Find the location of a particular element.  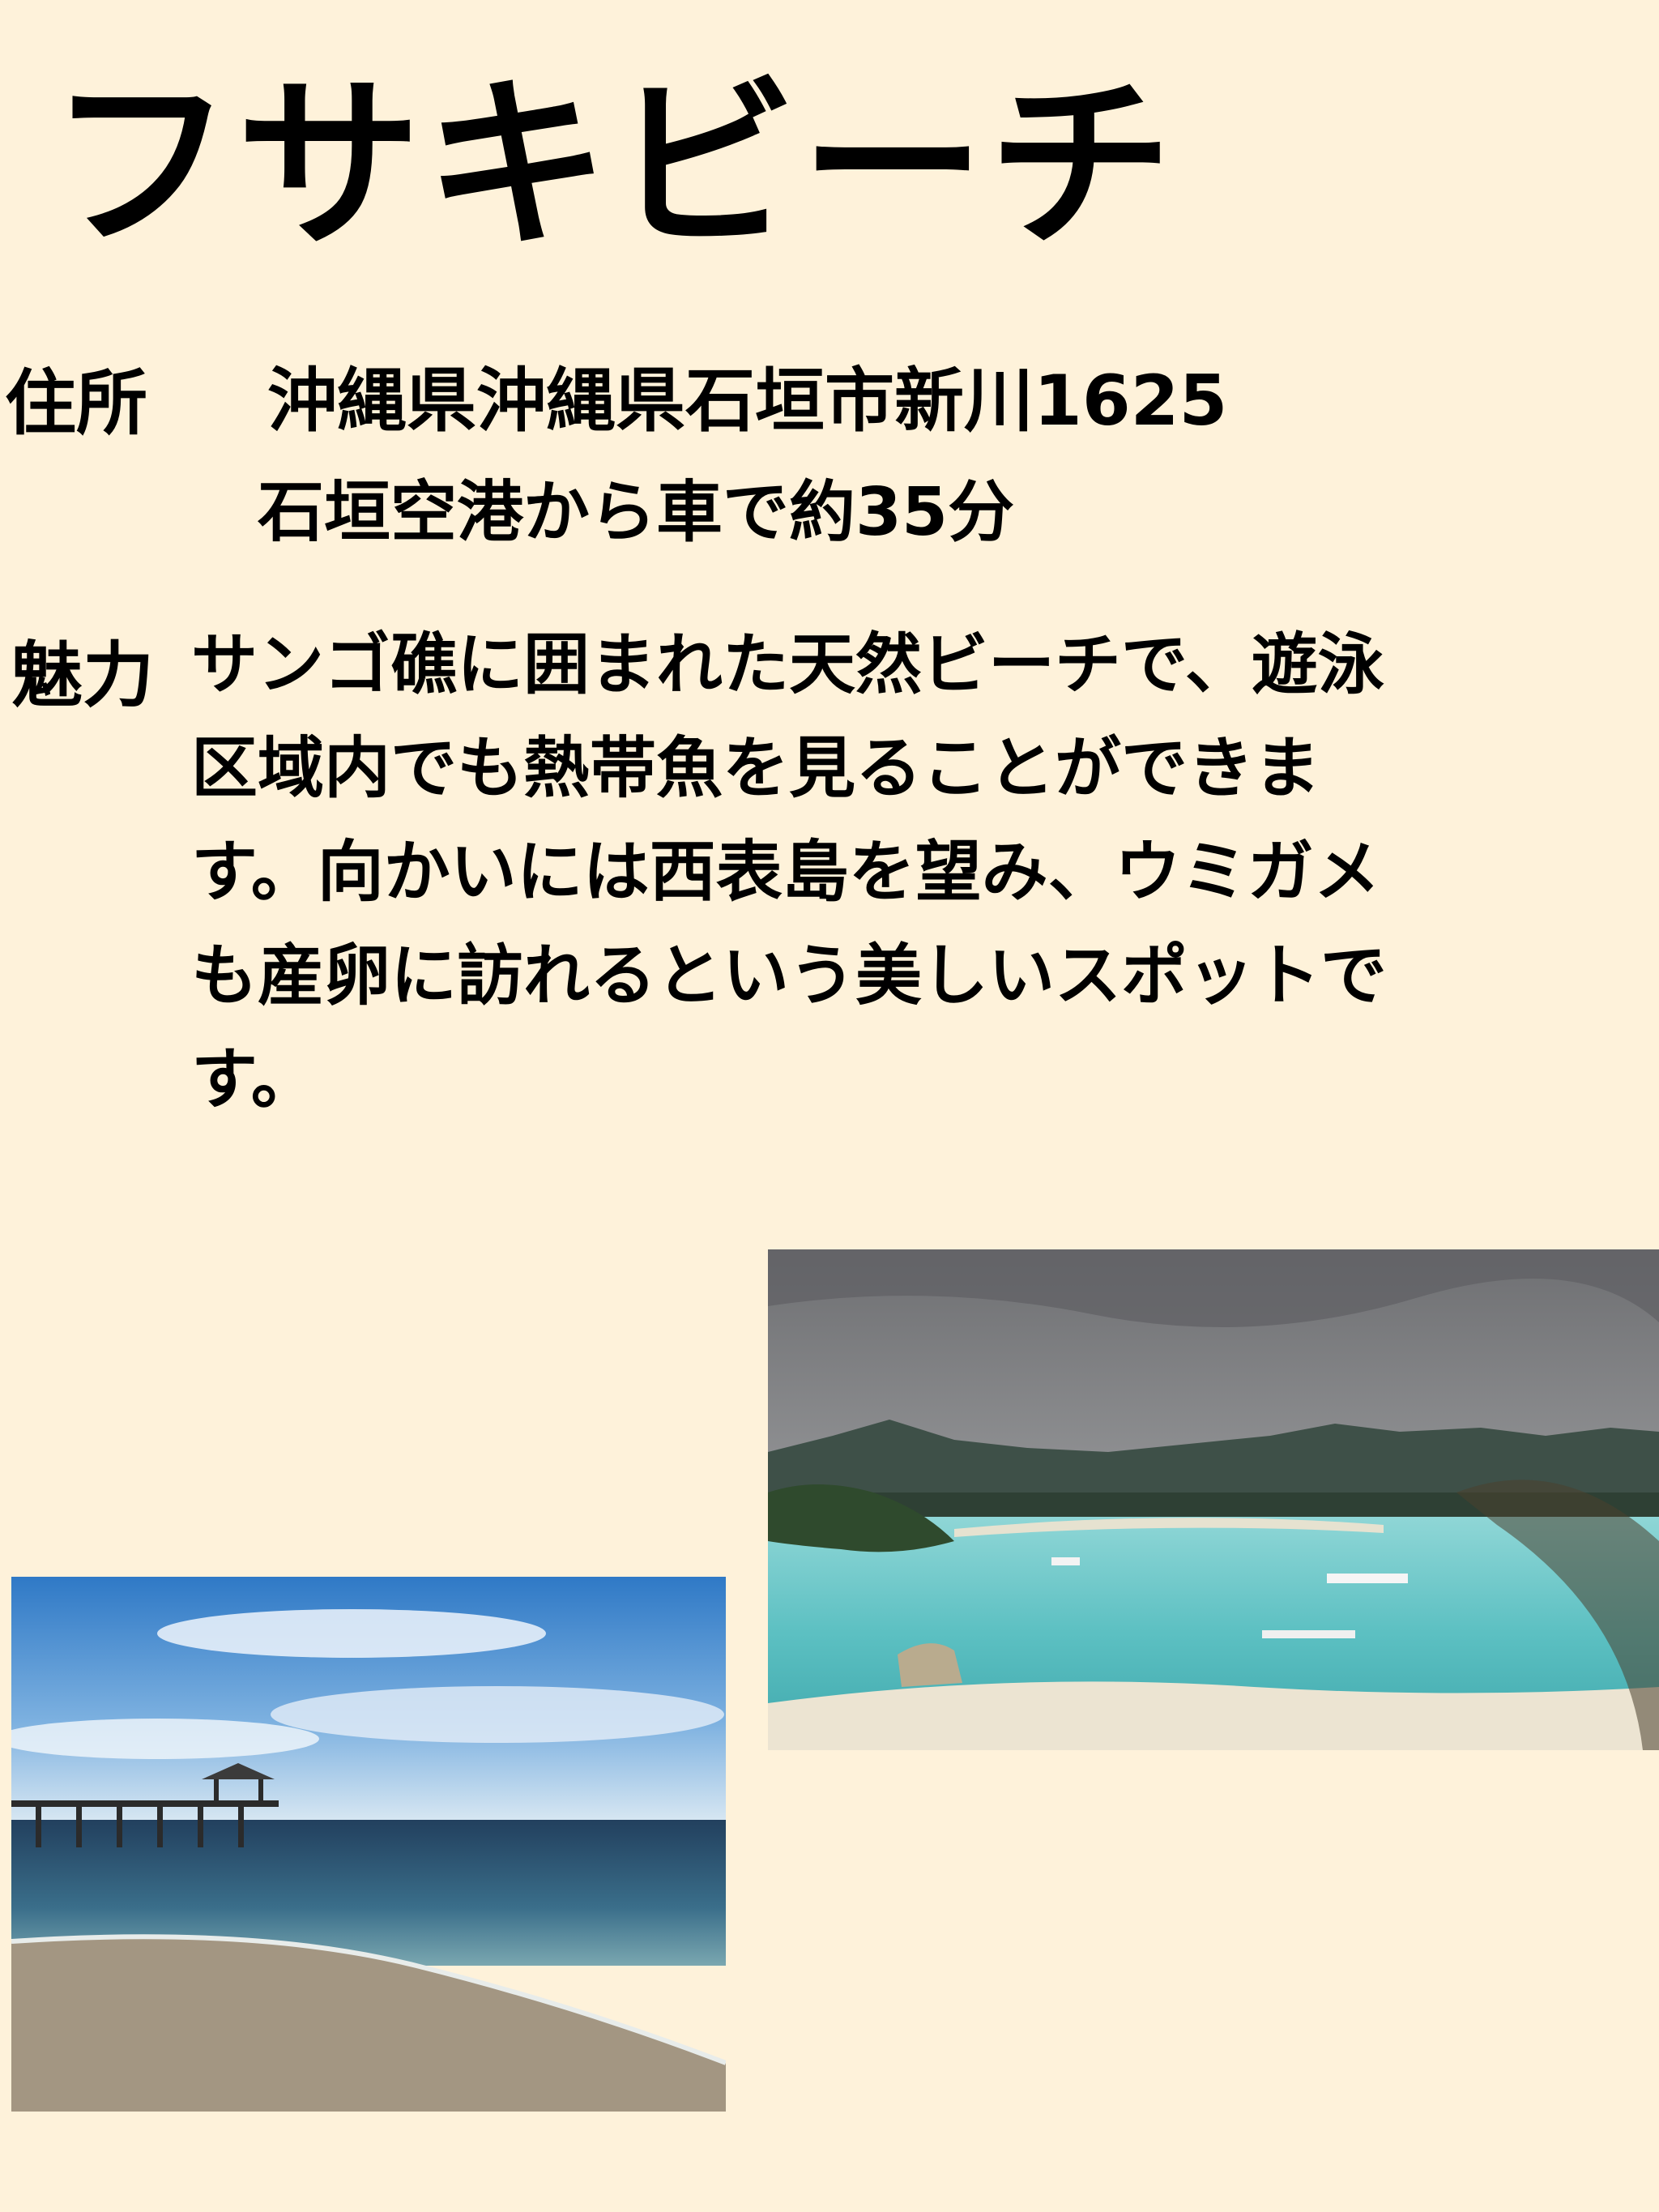

charm-line: サンゴ礁に囲まれた天然ビーチで、遊泳 is located at coordinates (787, 664).